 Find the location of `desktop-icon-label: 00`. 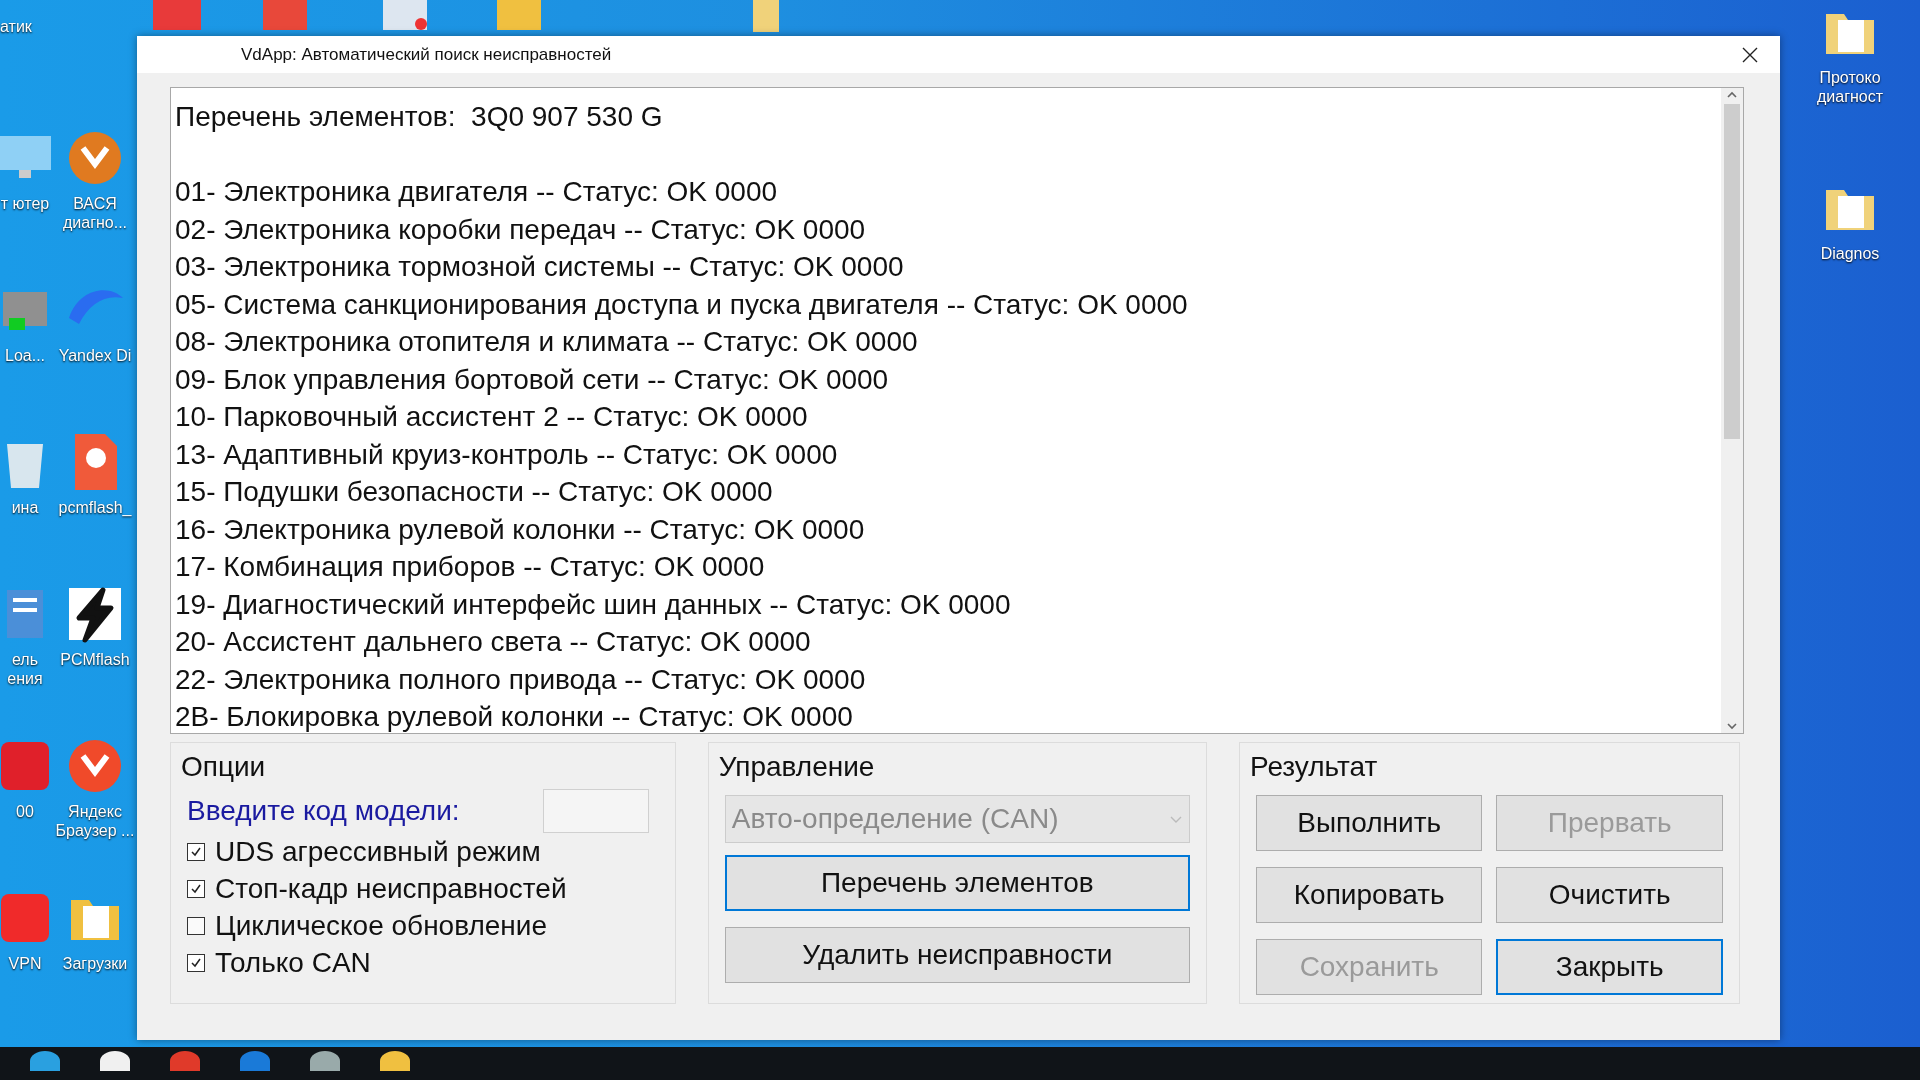

desktop-icon-label: 00 is located at coordinates (25, 811).